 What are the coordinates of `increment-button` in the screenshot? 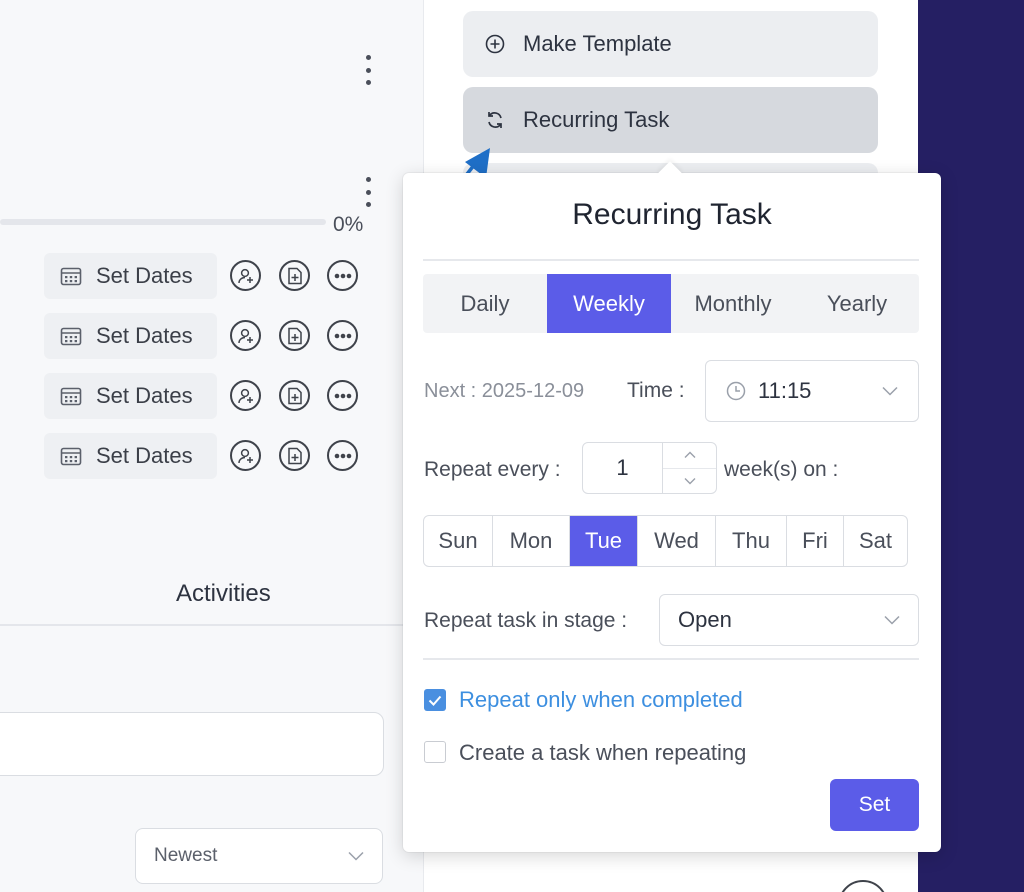 It's located at (689, 455).